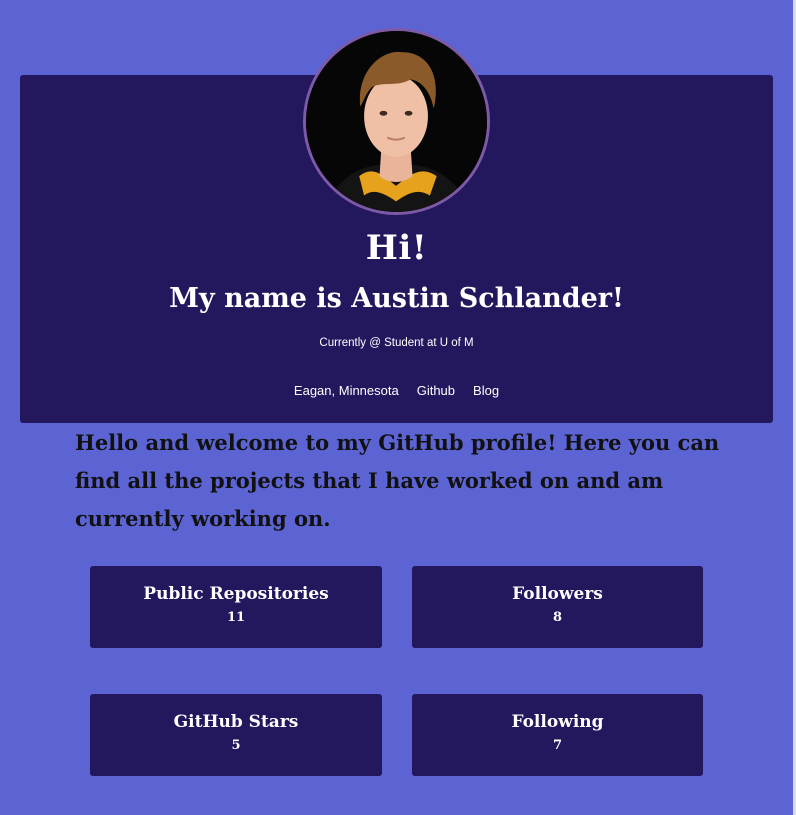 The height and width of the screenshot is (815, 796). Describe the element at coordinates (396, 248) in the screenshot. I see `greeting-heading: Hi!` at that location.